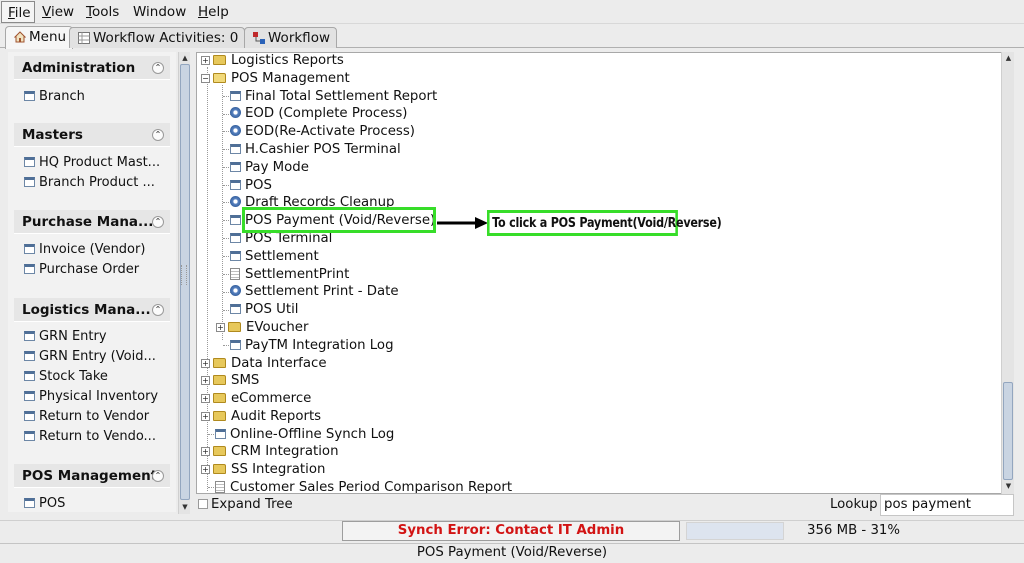  What do you see at coordinates (270, 451) in the screenshot?
I see `tree-node-crm-integration: + CRM Integration` at bounding box center [270, 451].